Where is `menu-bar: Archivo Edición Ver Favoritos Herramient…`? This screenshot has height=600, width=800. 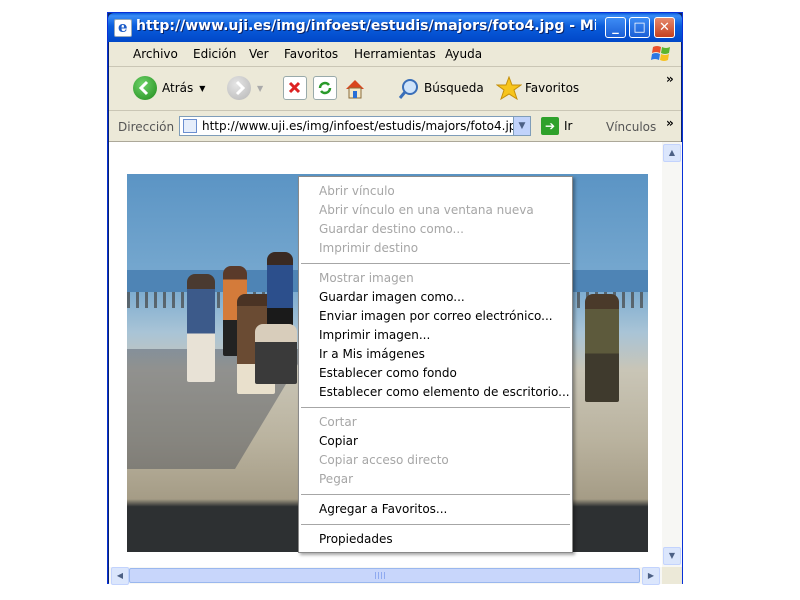
menu-bar: Archivo Edición Ver Favoritos Herramient… is located at coordinates (395, 54).